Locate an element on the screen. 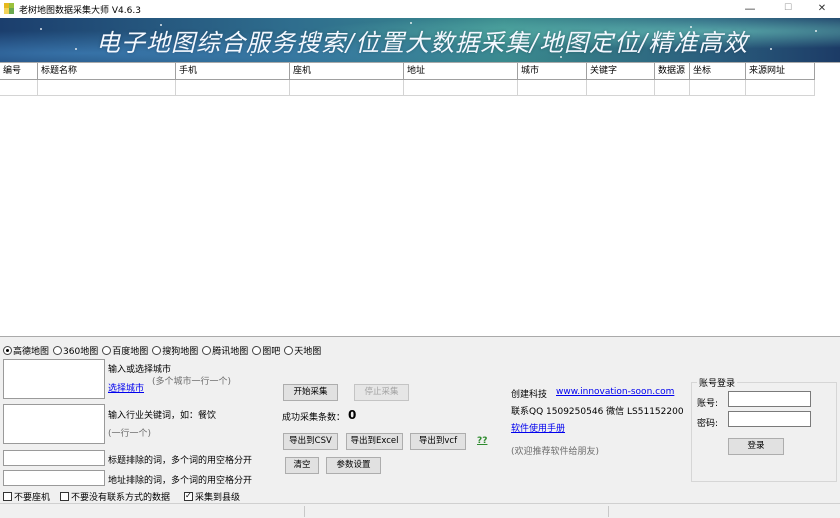 The height and width of the screenshot is (518, 840). title-exclude-input is located at coordinates (54, 458).